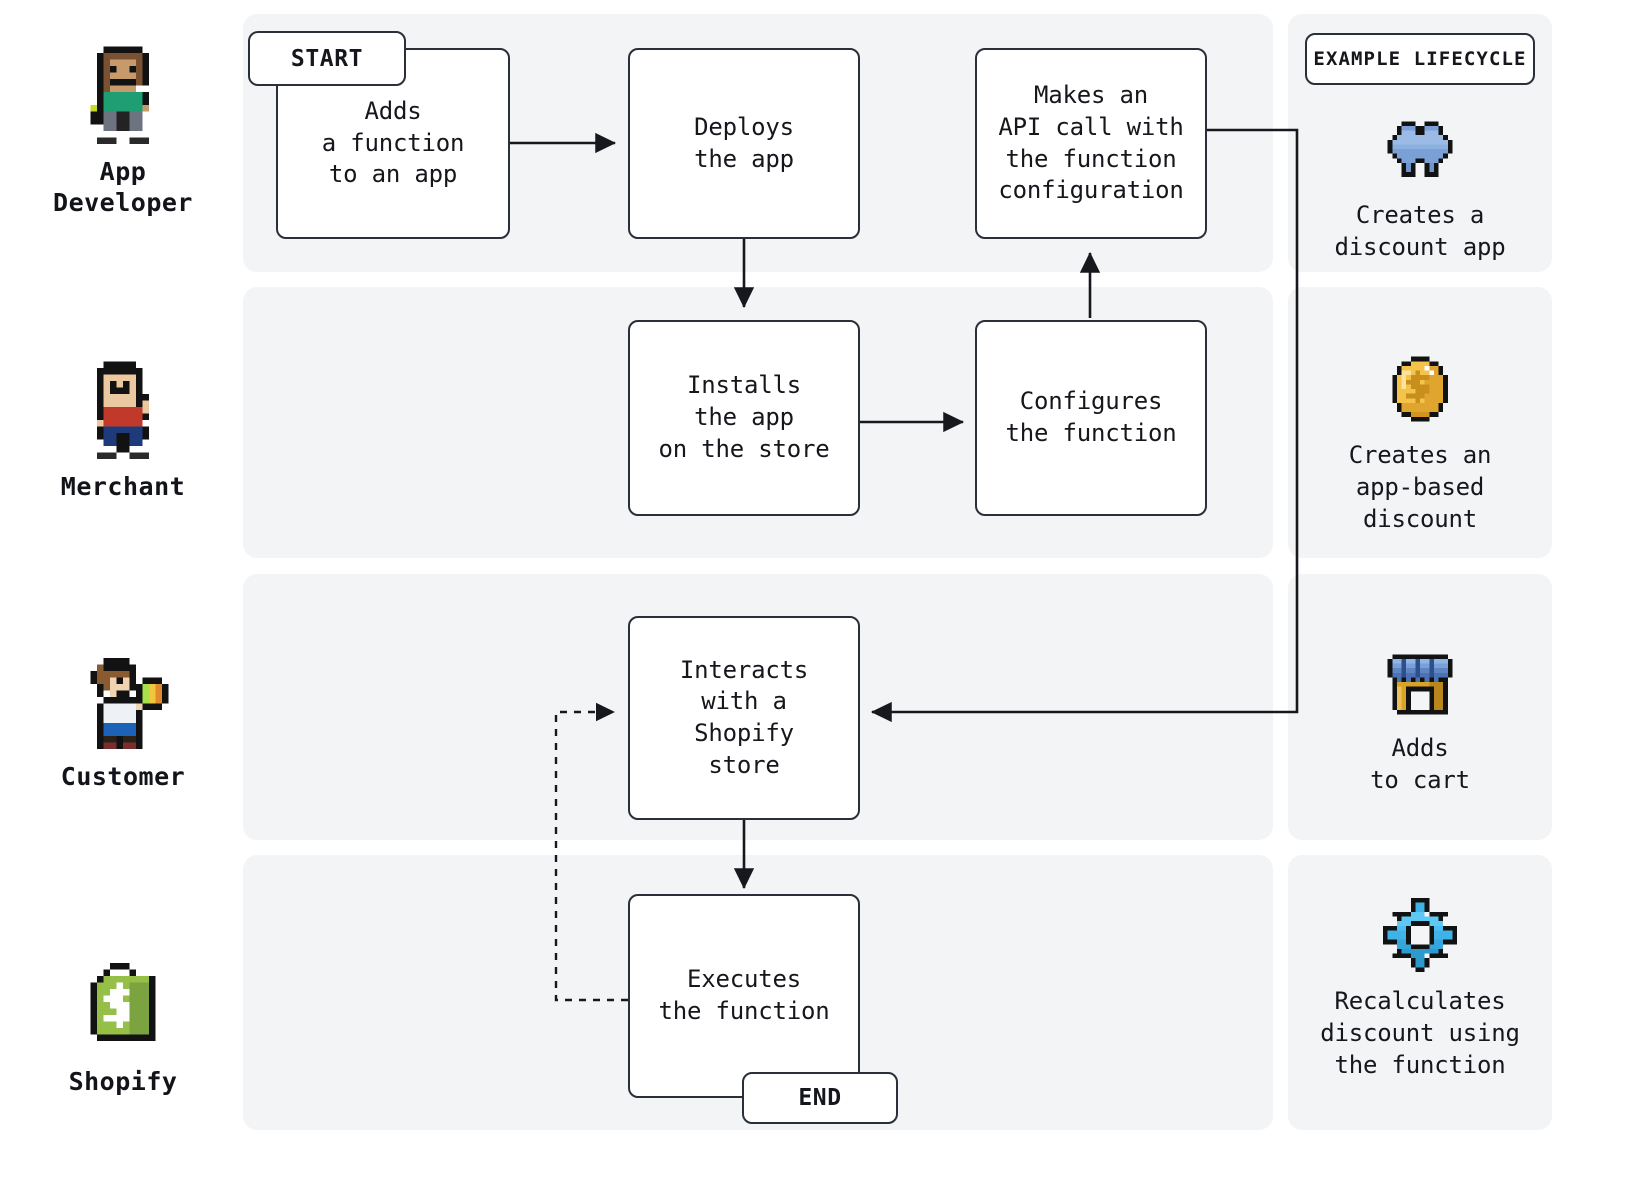 This screenshot has height=1200, width=1634. Describe the element at coordinates (123, 410) in the screenshot. I see `pixel-merchant-avatar-icon` at that location.